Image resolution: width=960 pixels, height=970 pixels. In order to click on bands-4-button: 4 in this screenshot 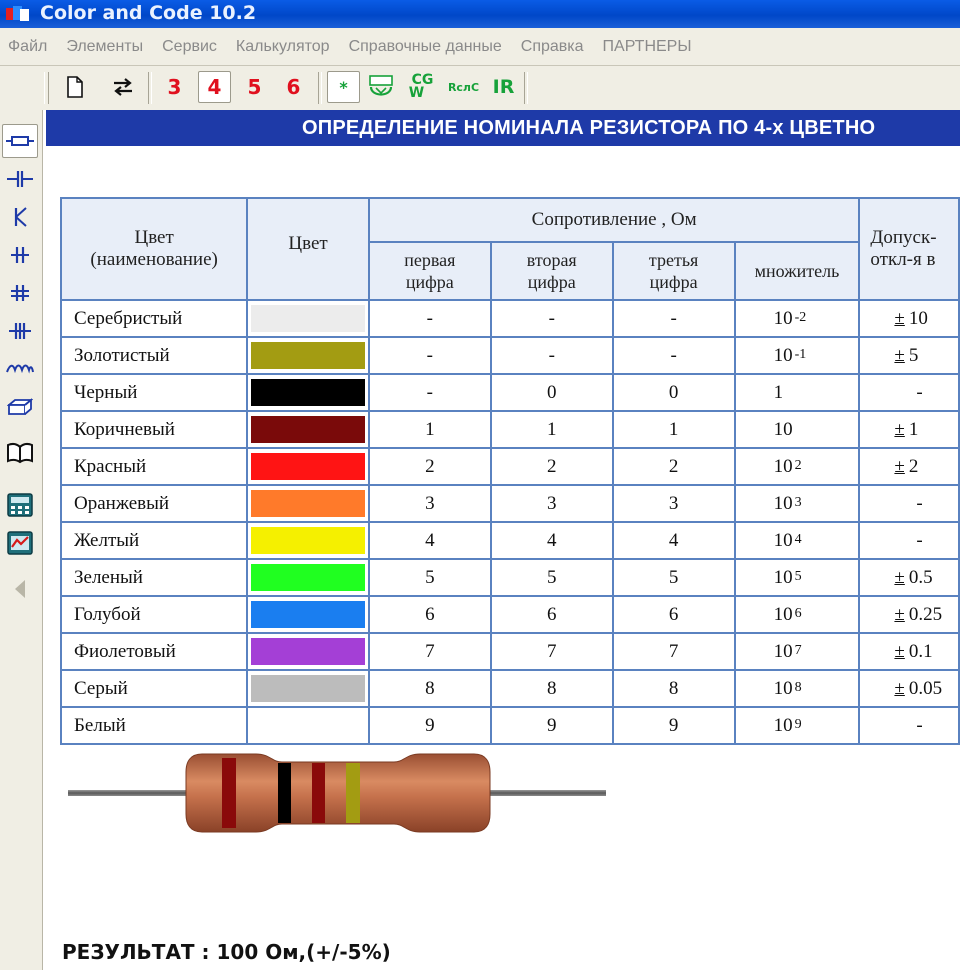, I will do `click(214, 87)`.